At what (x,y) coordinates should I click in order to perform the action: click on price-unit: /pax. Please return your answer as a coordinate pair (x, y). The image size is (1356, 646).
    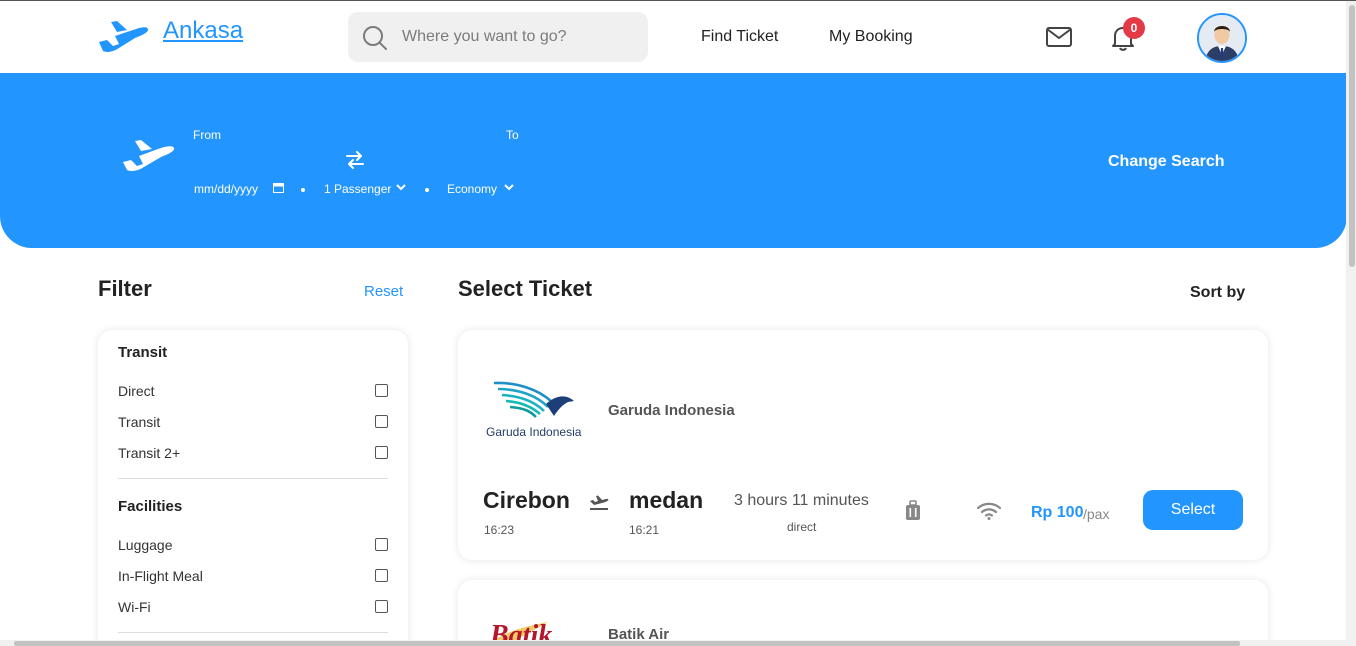
    Looking at the image, I should click on (1096, 514).